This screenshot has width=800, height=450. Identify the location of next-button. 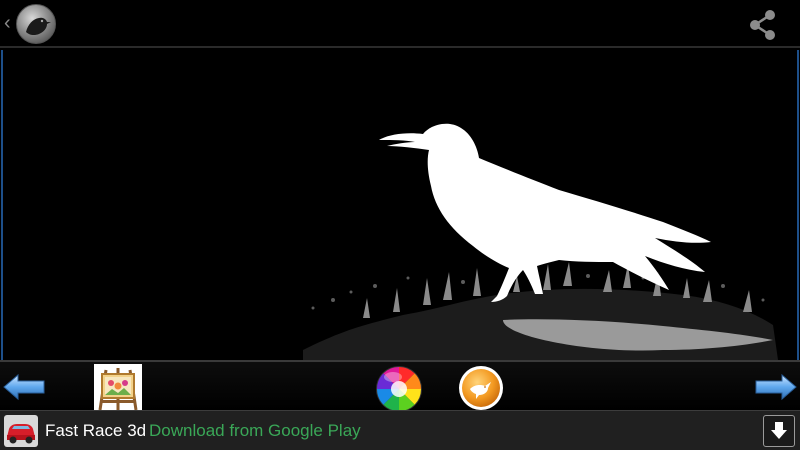
(776, 387).